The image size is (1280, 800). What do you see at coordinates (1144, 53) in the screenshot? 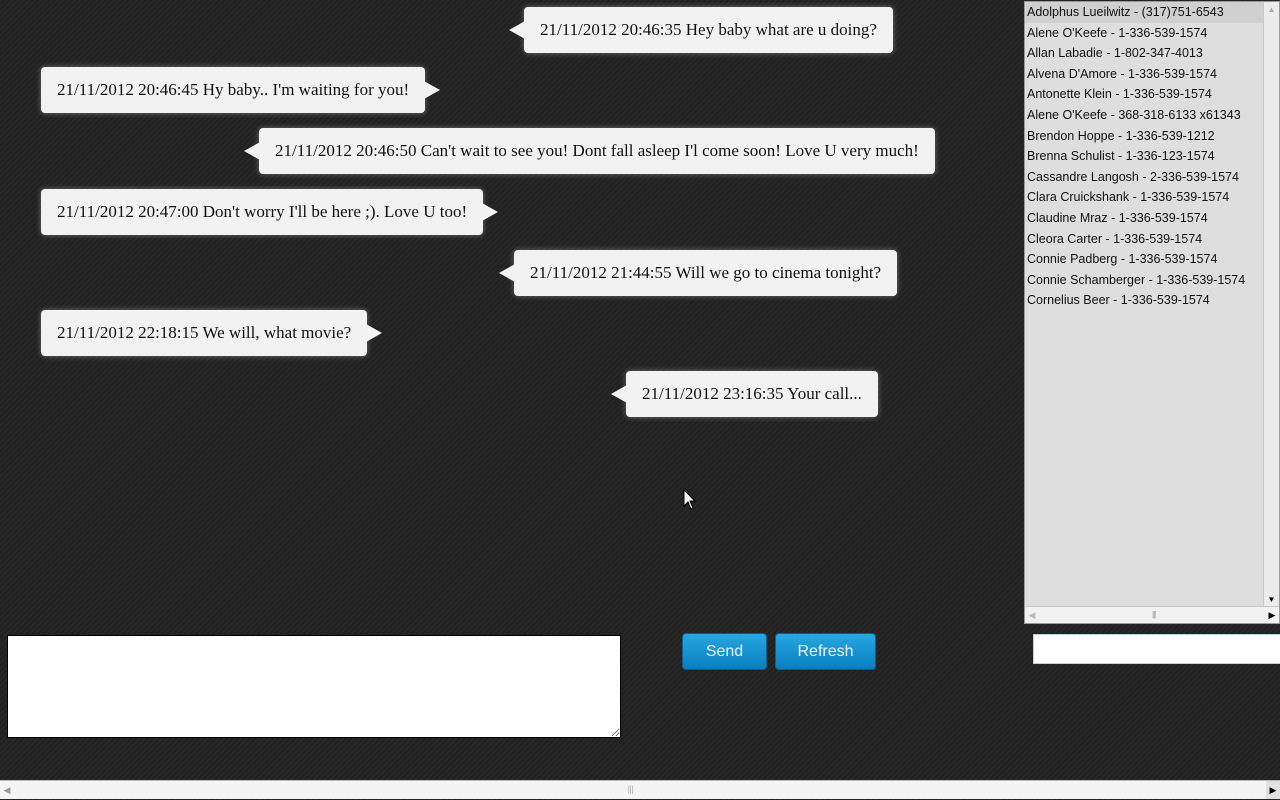
I see `contact-item: Allan Labadie - 1-802-347-4013` at bounding box center [1144, 53].